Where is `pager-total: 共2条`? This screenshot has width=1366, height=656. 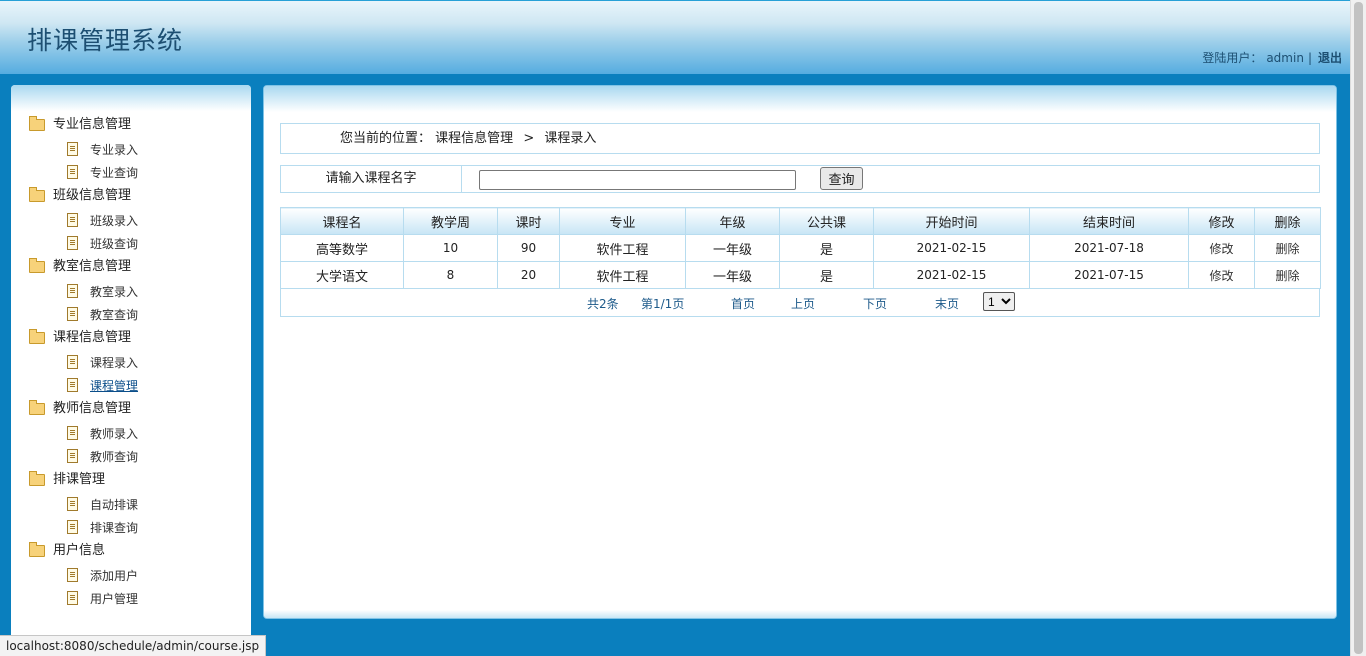 pager-total: 共2条 is located at coordinates (603, 304).